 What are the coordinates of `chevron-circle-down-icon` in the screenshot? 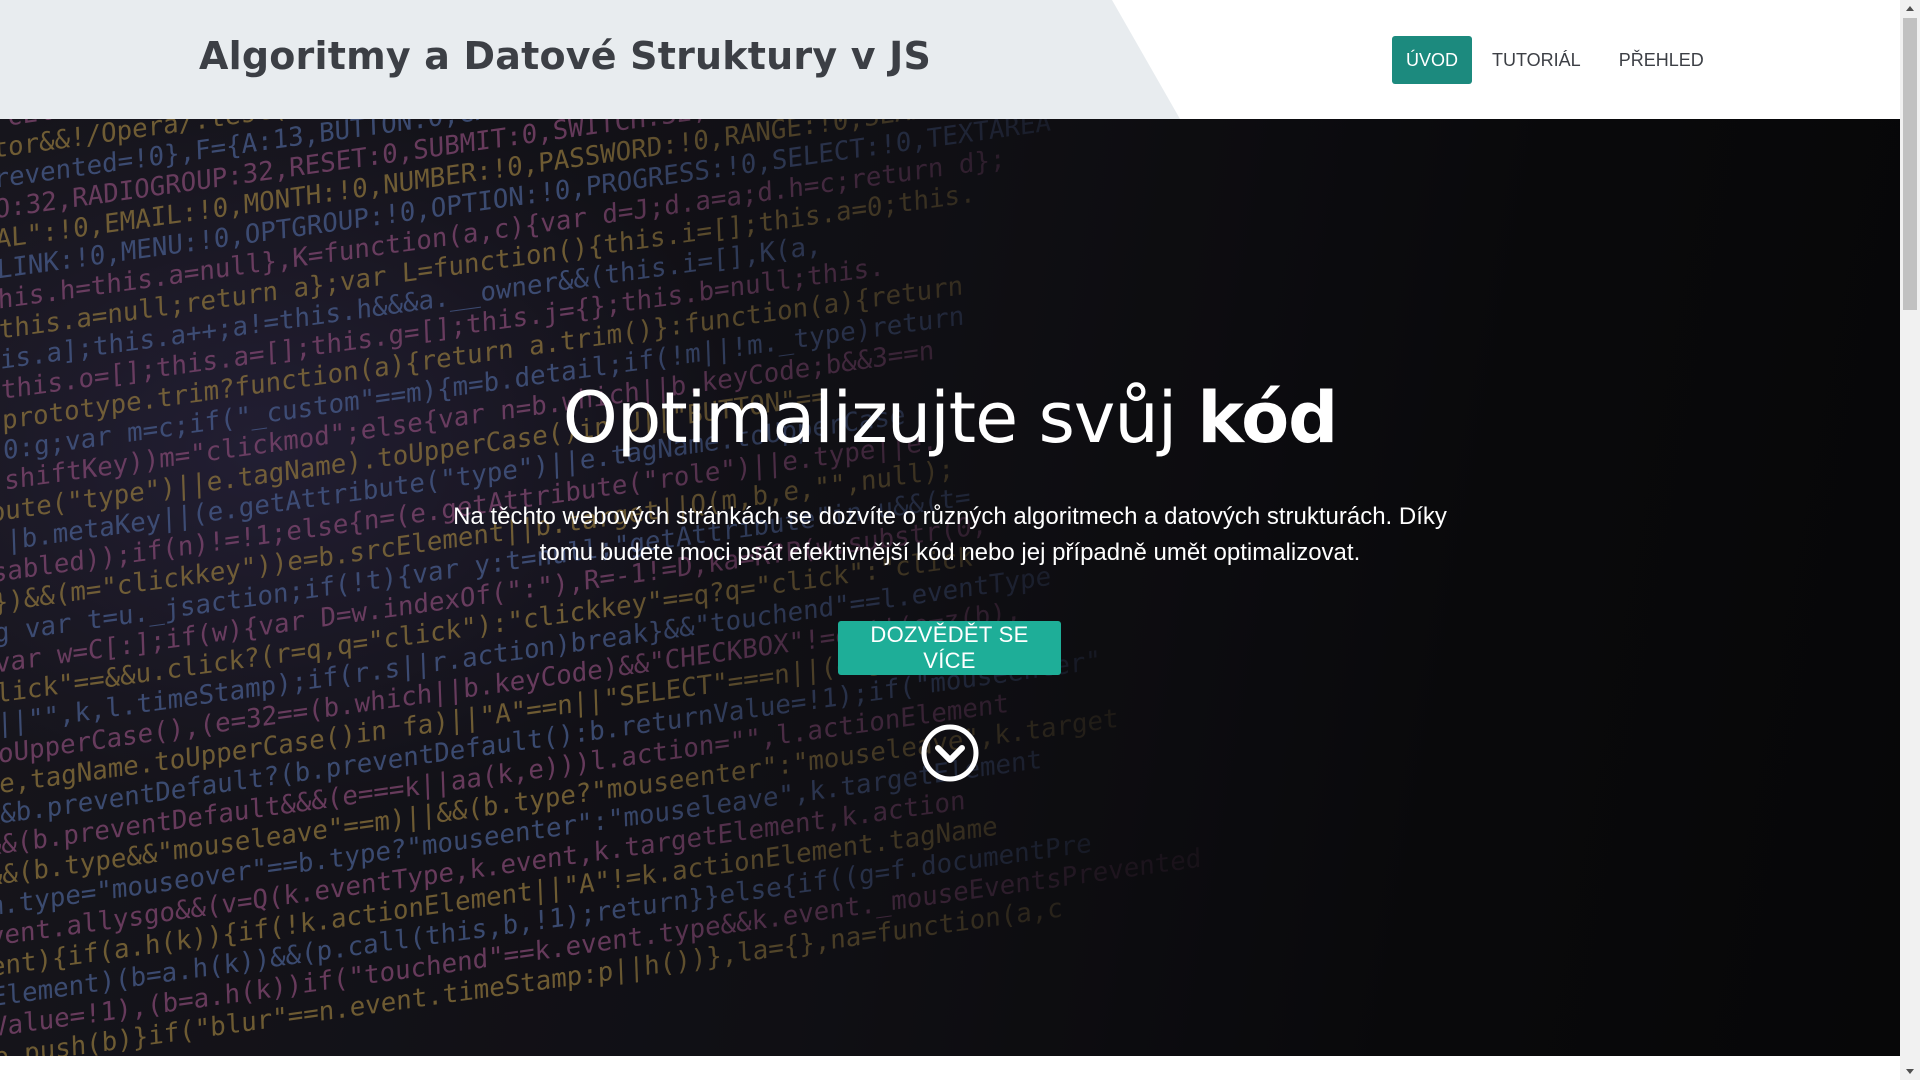 It's located at (950, 753).